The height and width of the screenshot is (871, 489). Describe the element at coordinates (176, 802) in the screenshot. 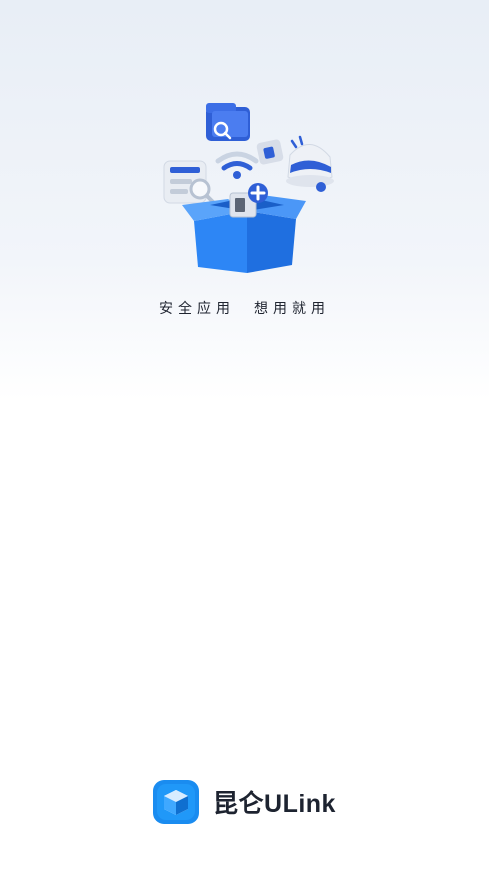

I see `cube-logo-icon` at that location.